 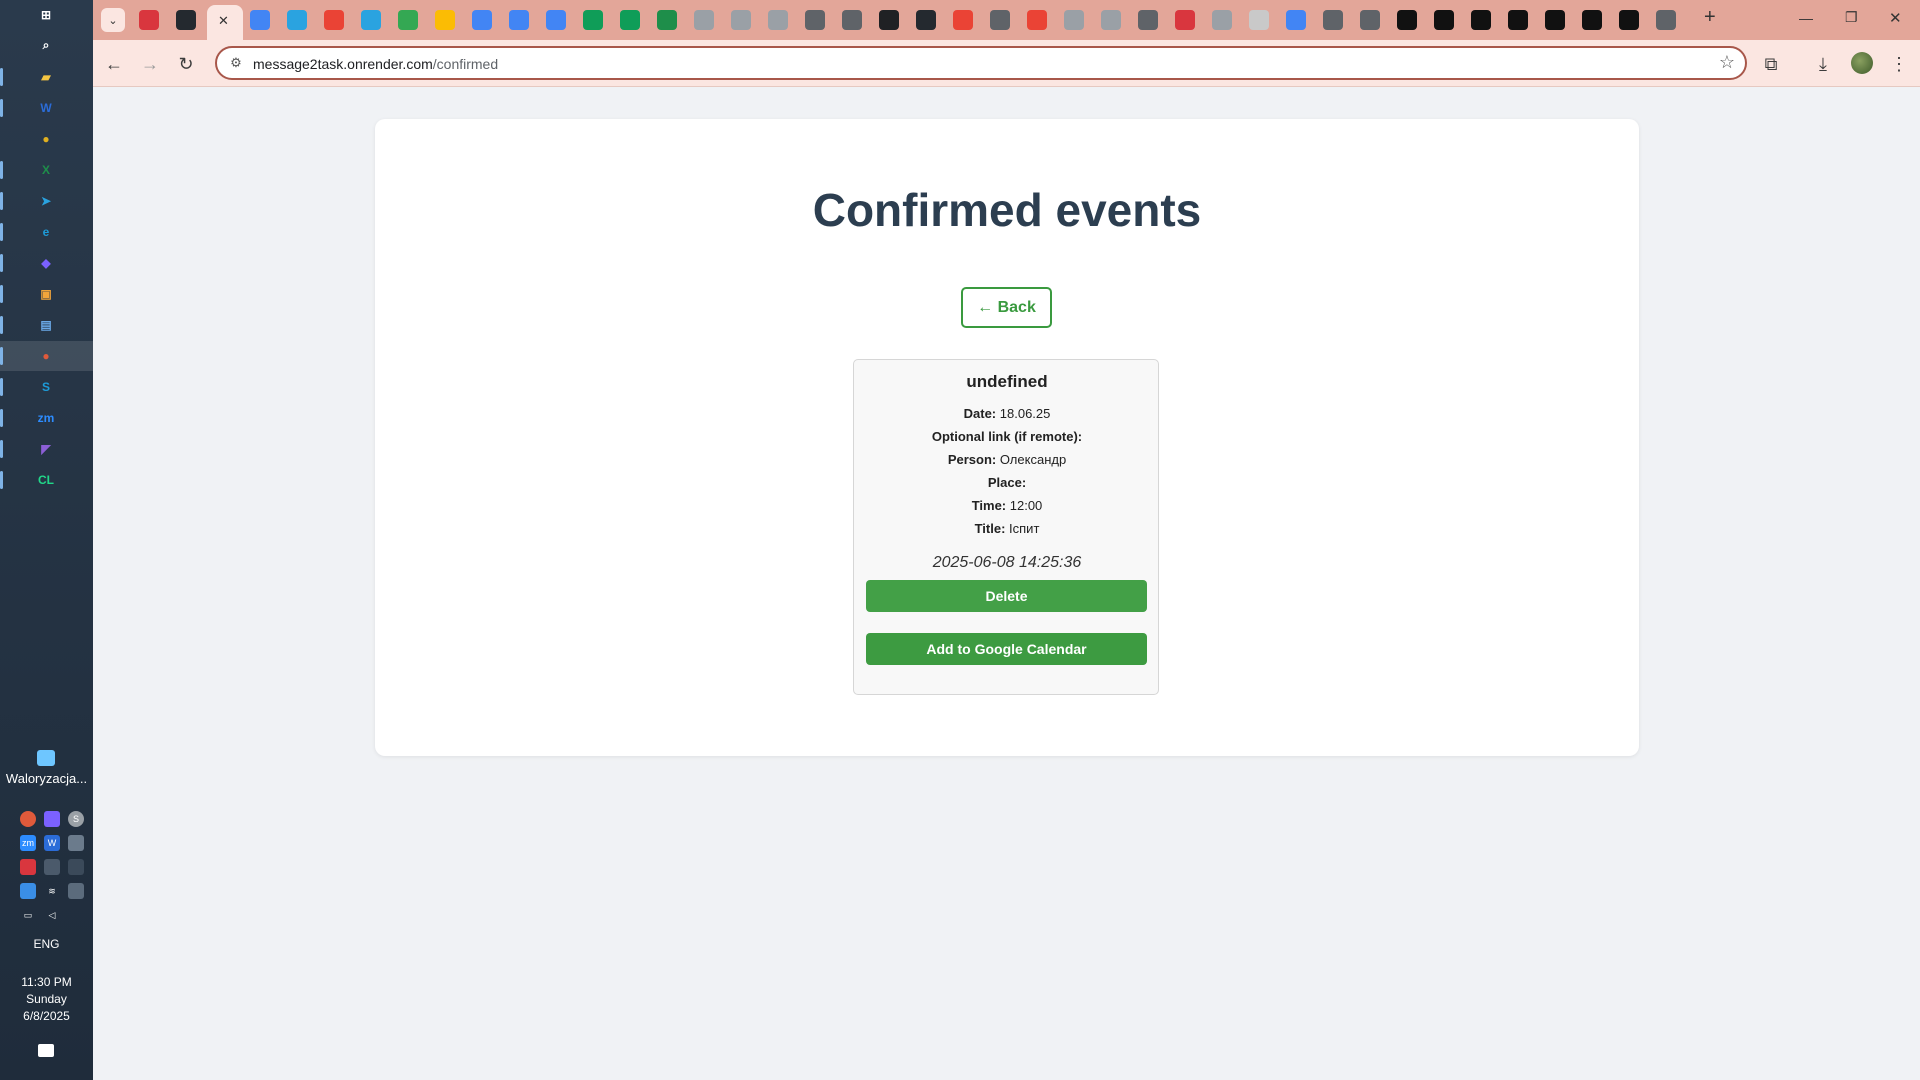 What do you see at coordinates (28, 819) in the screenshot?
I see `tray-chrome-icon` at bounding box center [28, 819].